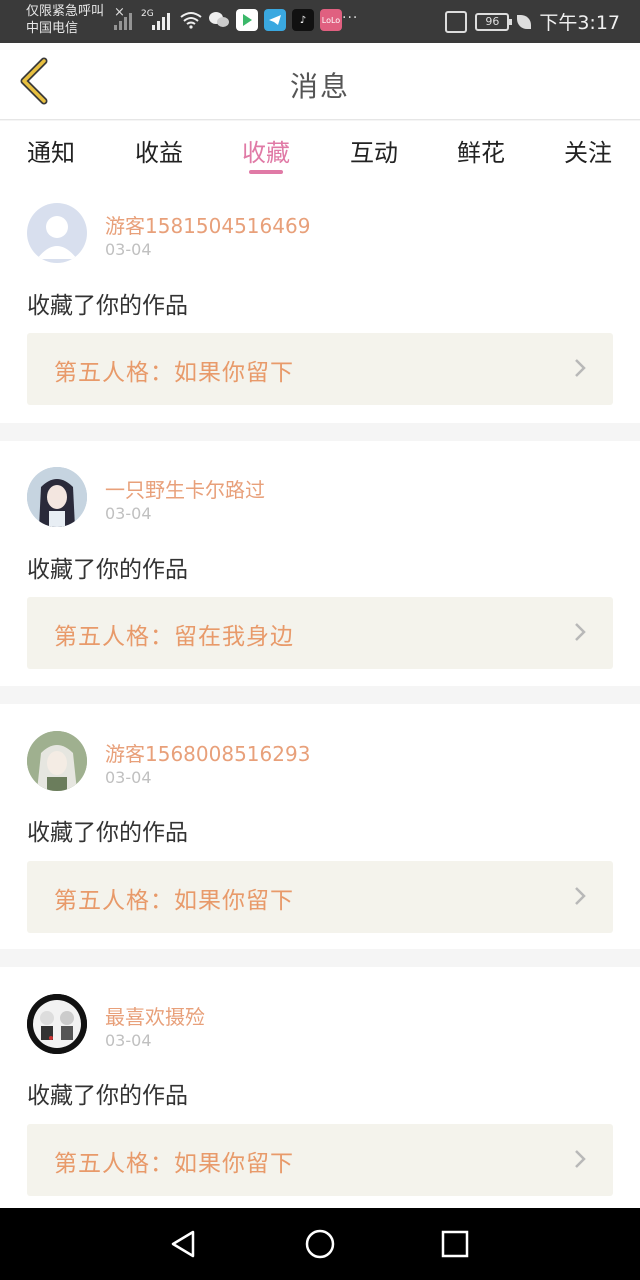 Image resolution: width=640 pixels, height=1280 pixels. I want to click on tab-following: 关注, so click(588, 150).